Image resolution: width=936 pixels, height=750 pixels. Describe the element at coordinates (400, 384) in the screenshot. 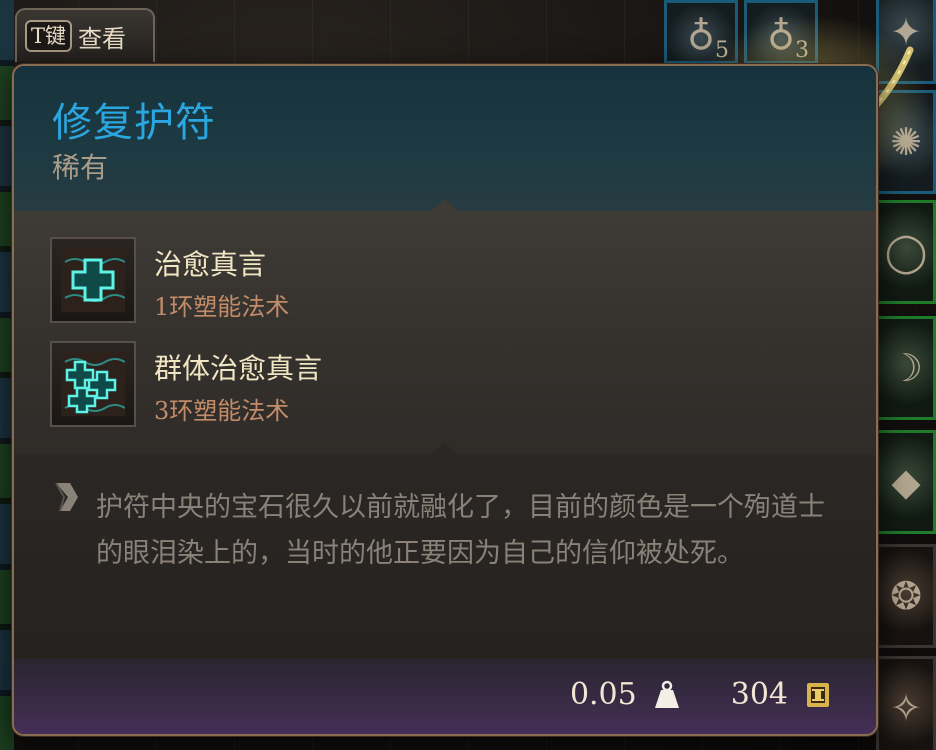

I see `spell-entry: 群体治愈真言 3环塑能法术` at that location.